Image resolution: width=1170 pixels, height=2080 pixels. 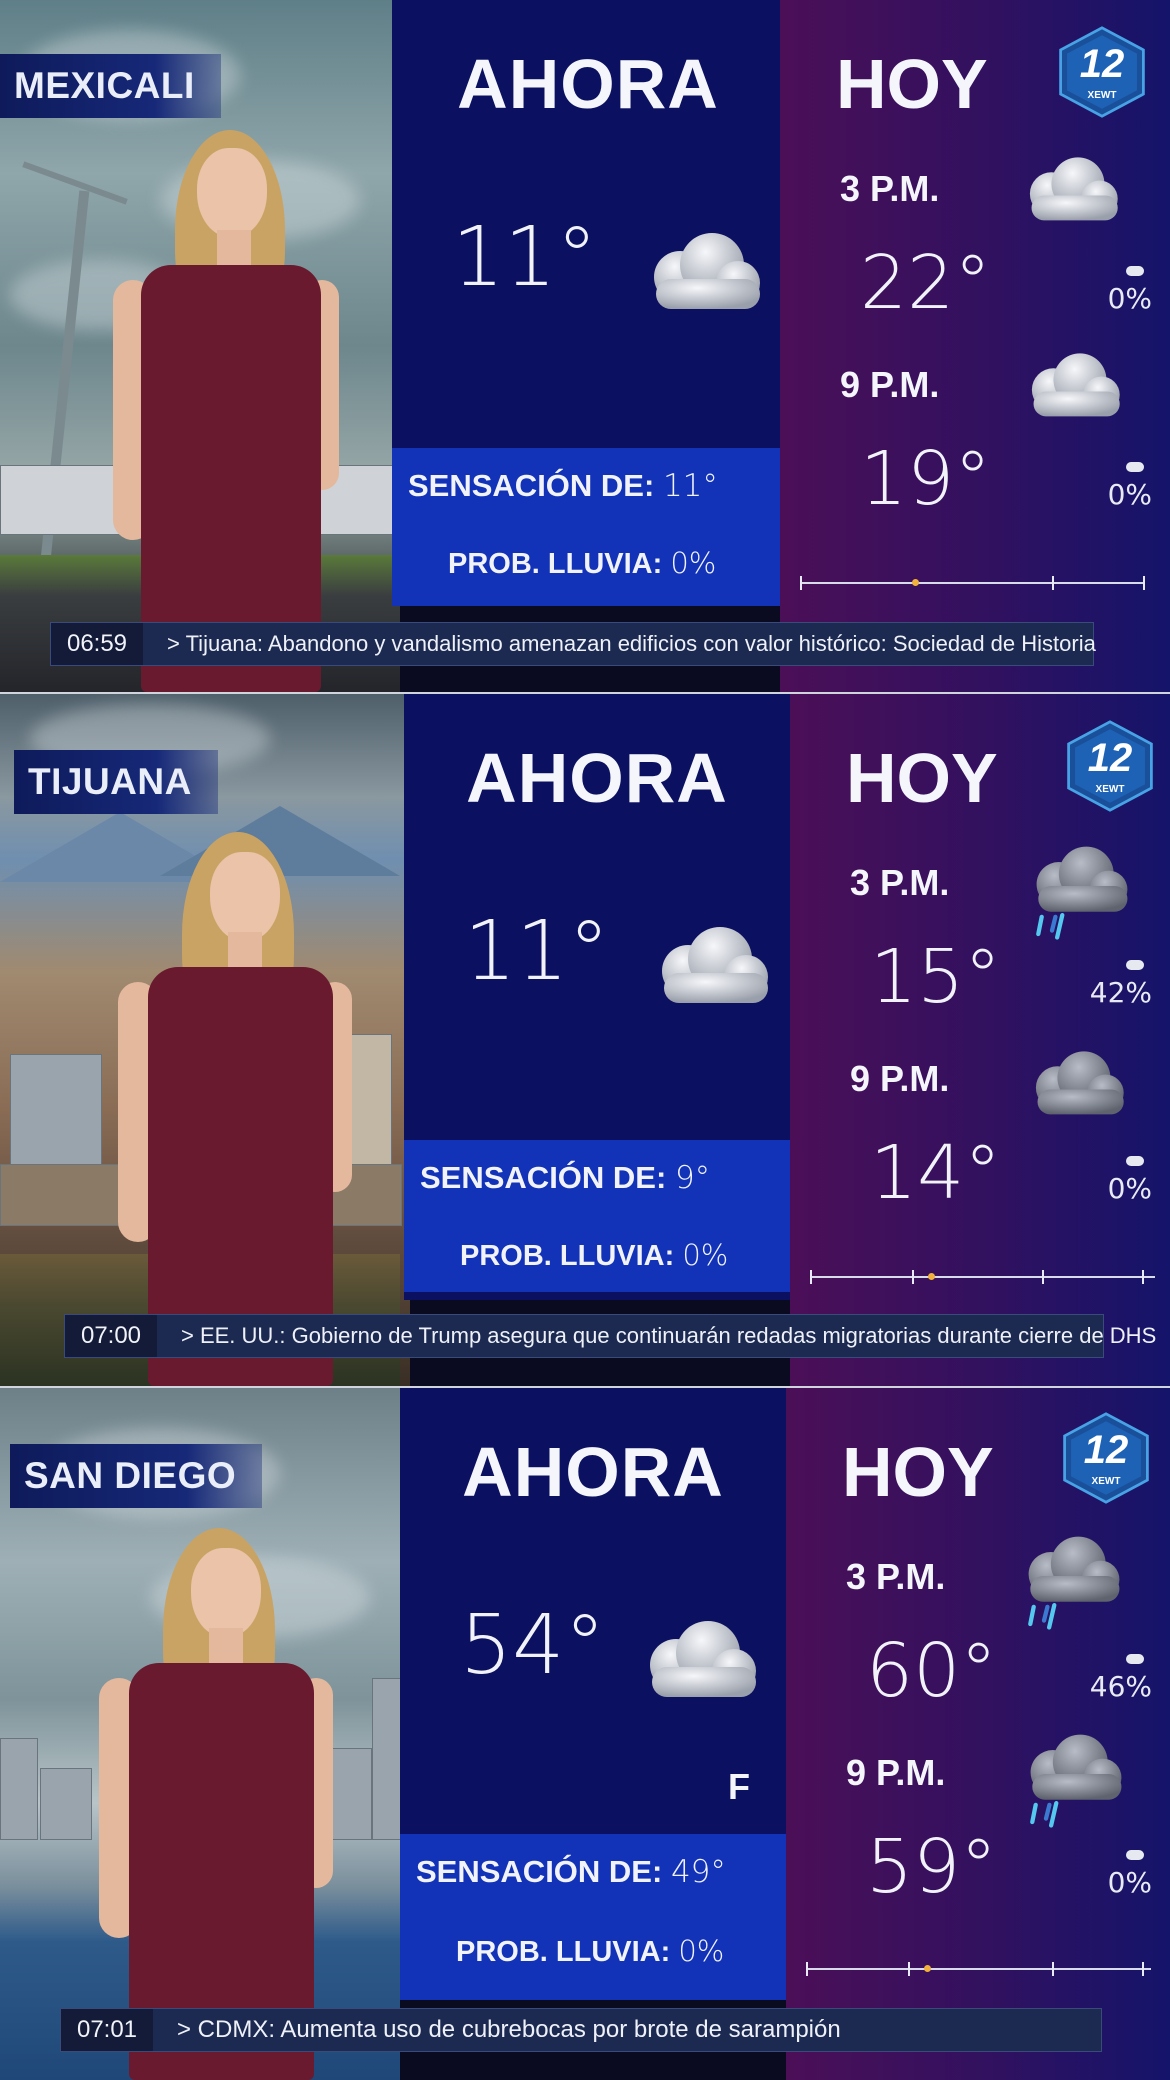 What do you see at coordinates (690, 486) in the screenshot?
I see `feels-like-value: 11°` at bounding box center [690, 486].